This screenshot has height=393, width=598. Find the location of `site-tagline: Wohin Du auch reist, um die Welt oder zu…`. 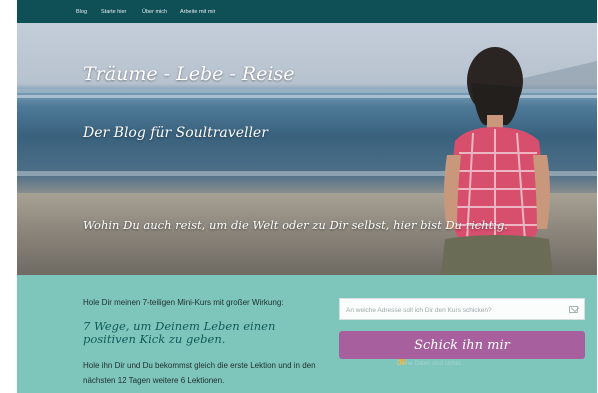

site-tagline: Wohin Du auch reist, um die Welt oder zu… is located at coordinates (295, 225).